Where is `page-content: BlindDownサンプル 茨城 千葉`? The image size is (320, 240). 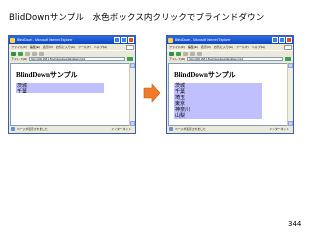
page-content: BlindDownサンプル 茨城 千葉 is located at coordinates (70, 94).